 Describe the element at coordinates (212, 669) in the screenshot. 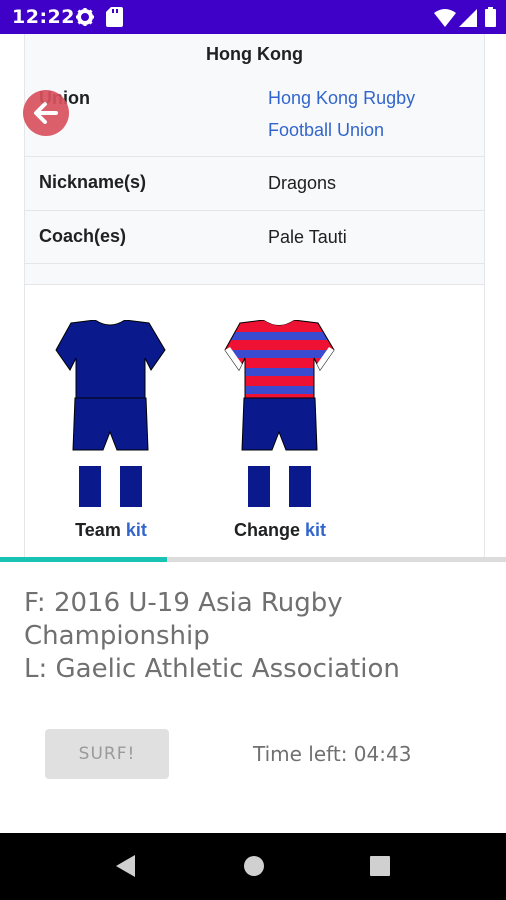

I see `to-article: L: Gaelic Athletic Association` at that location.